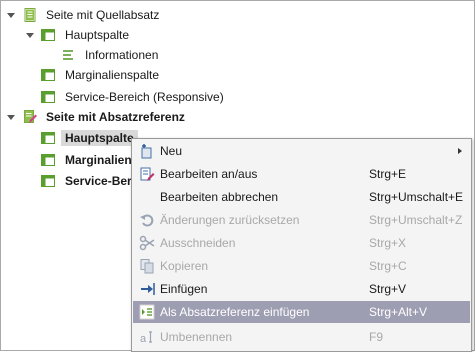  What do you see at coordinates (184, 289) in the screenshot?
I see `menu-item-label: Einfügen` at bounding box center [184, 289].